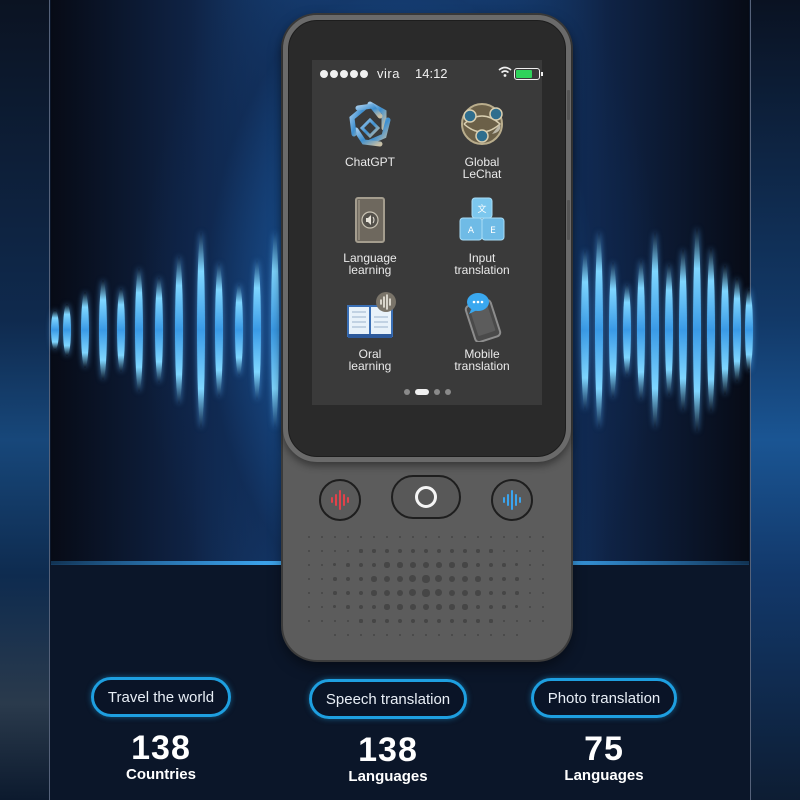 The width and height of the screenshot is (800, 800). Describe the element at coordinates (482, 235) in the screenshot. I see `app-input-translation: 文 A E Input translation` at that location.